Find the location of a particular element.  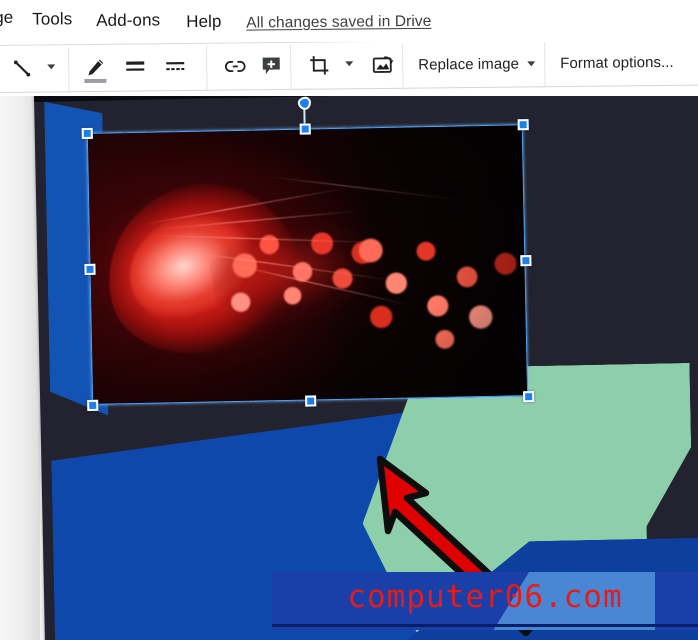

crop-icon is located at coordinates (319, 65).